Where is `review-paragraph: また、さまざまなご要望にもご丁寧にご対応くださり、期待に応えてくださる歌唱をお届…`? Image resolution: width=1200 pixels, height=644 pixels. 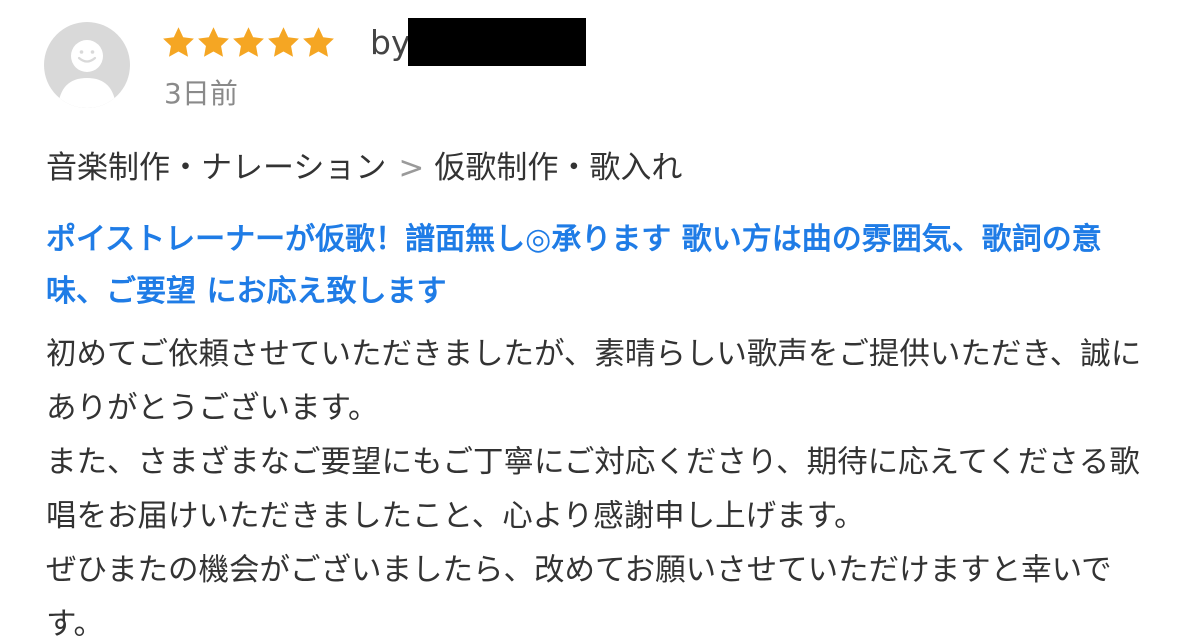 review-paragraph: また、さまざまなご要望にもご丁寧にご対応くださり、期待に応えてくださる歌唱をお届… is located at coordinates (593, 489).